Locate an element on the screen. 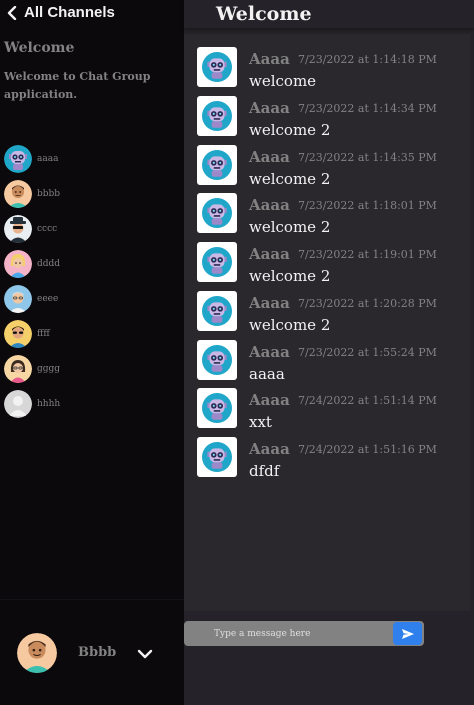  send-icon is located at coordinates (407, 633).